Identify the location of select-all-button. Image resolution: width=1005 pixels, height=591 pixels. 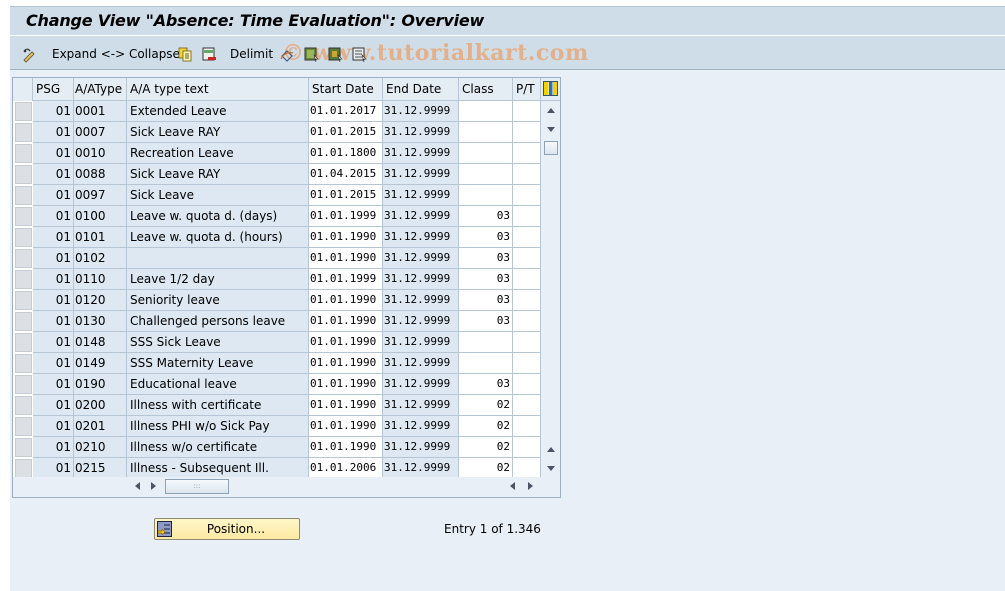
(311, 54).